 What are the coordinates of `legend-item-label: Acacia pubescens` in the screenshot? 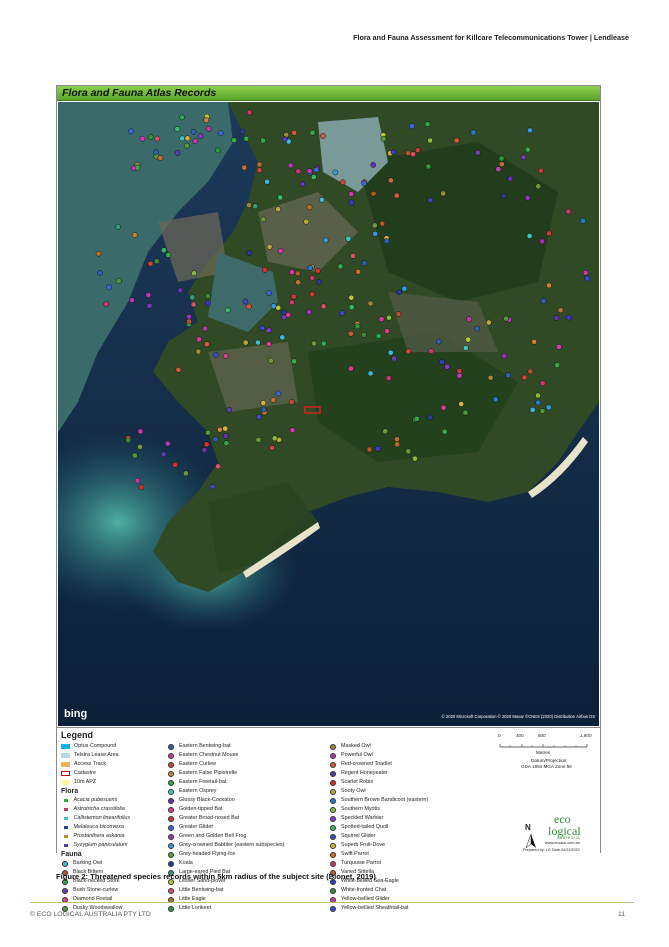 It's located at (95, 800).